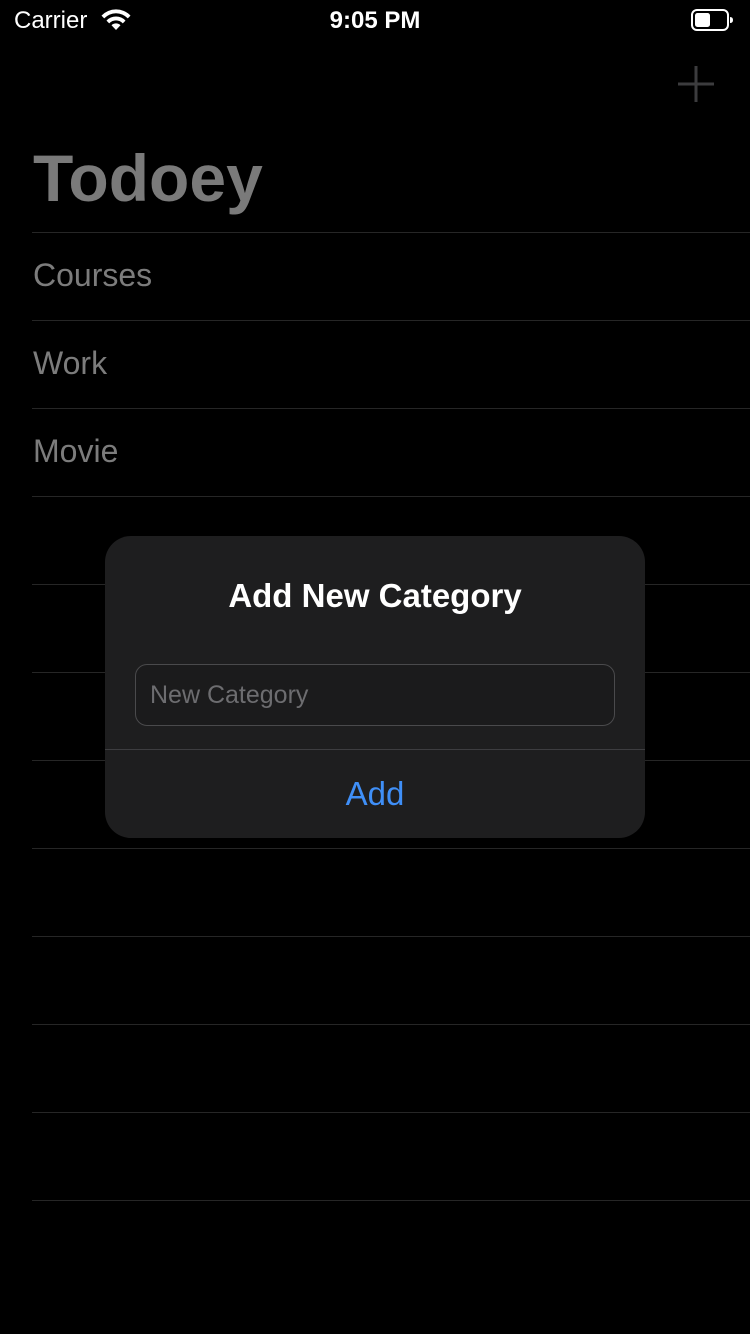 This screenshot has height=1334, width=750. What do you see at coordinates (391, 452) in the screenshot?
I see `table-row: Movie` at bounding box center [391, 452].